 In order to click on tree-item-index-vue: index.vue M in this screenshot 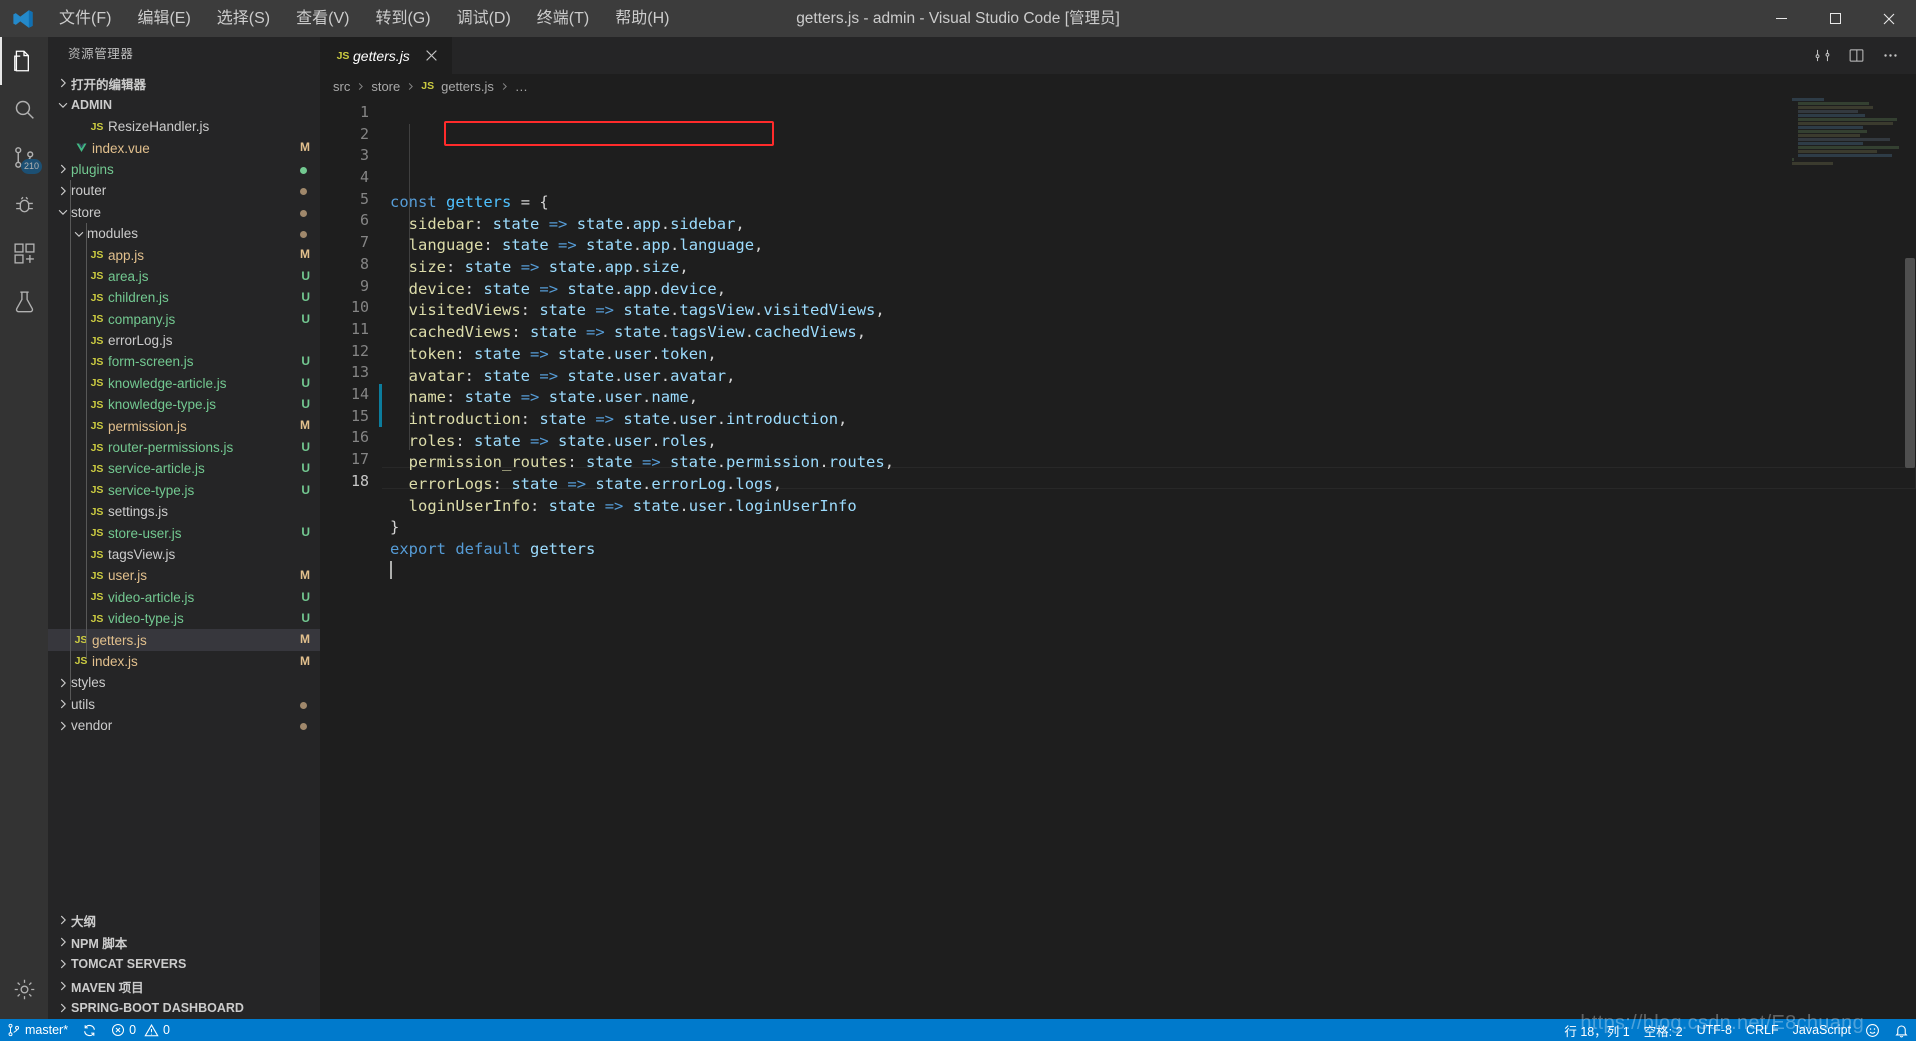, I will do `click(184, 147)`.